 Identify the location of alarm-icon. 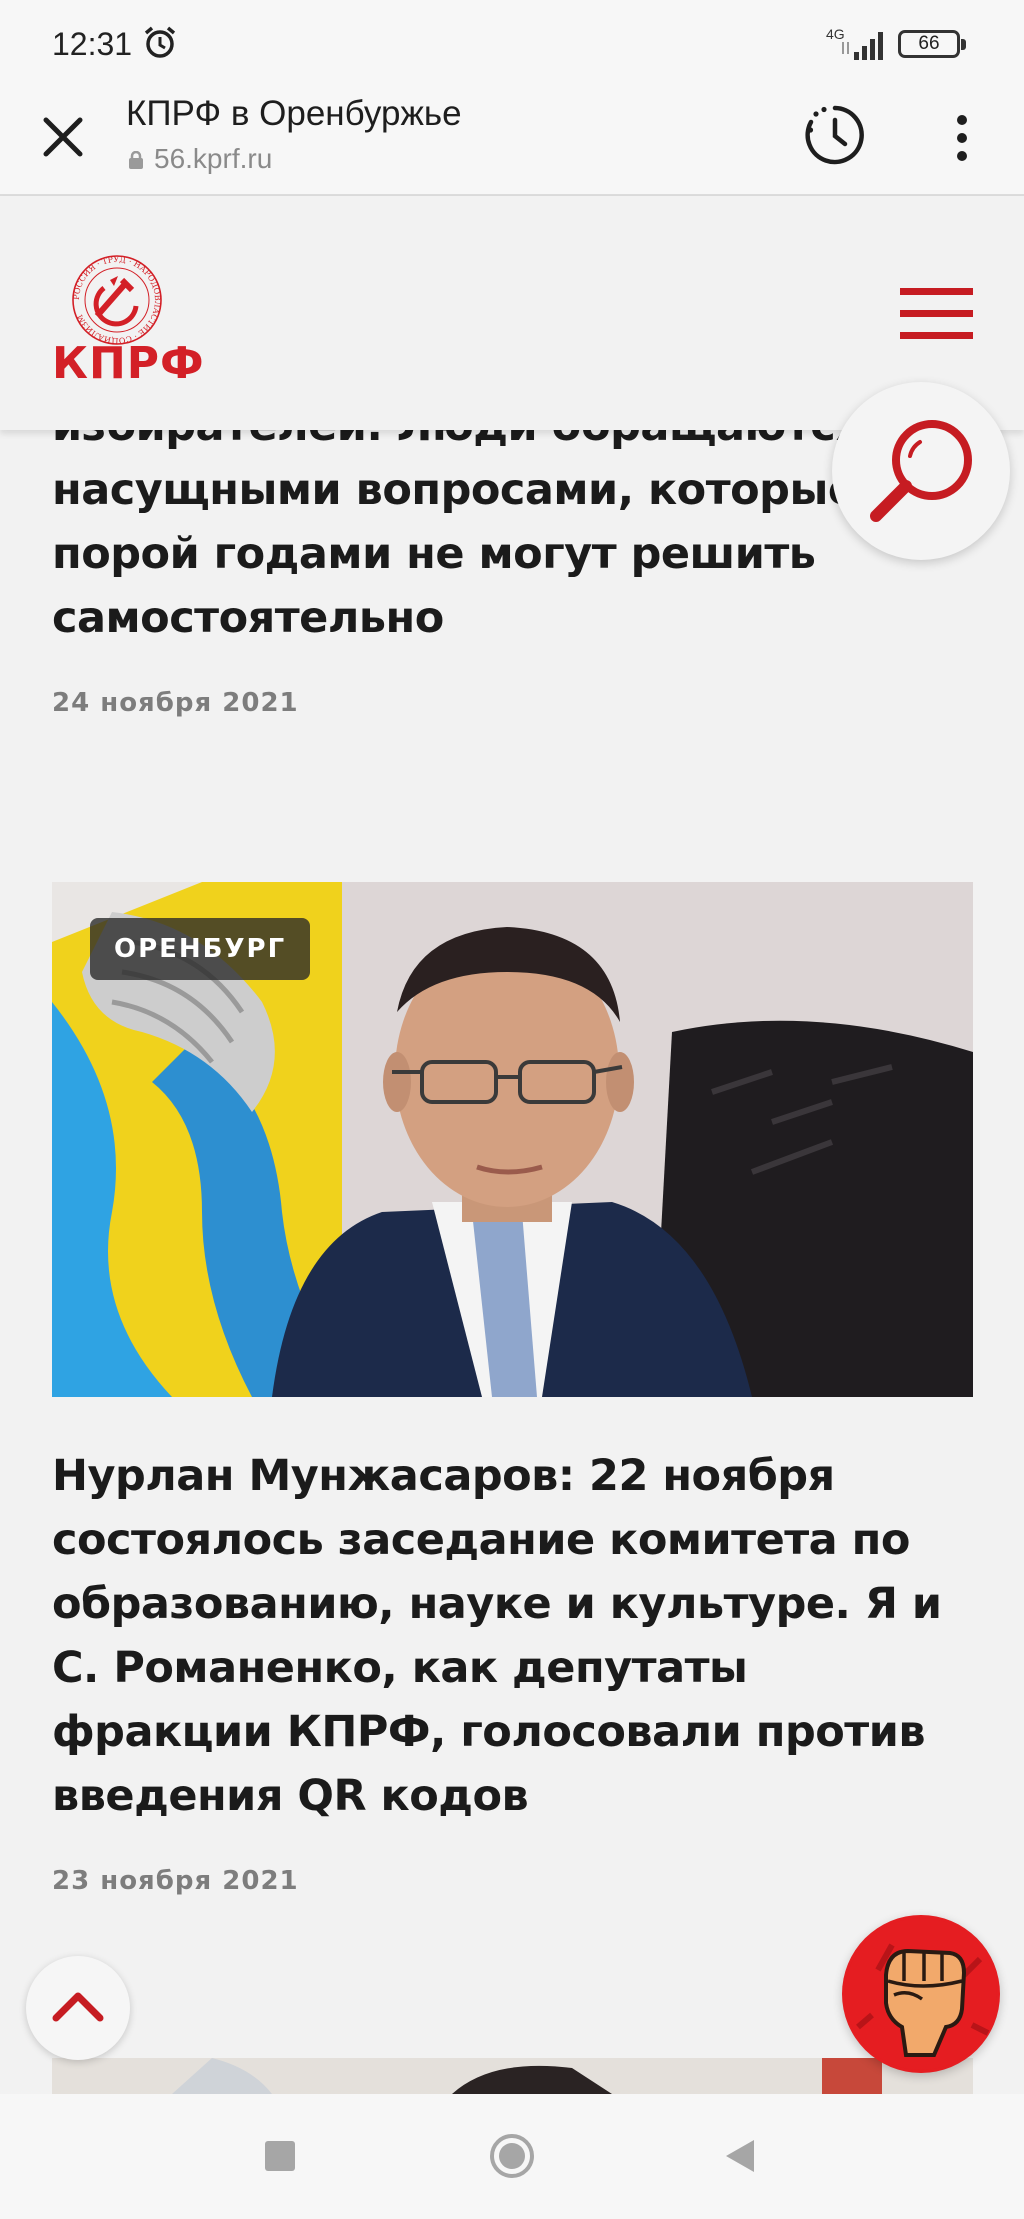
(160, 42).